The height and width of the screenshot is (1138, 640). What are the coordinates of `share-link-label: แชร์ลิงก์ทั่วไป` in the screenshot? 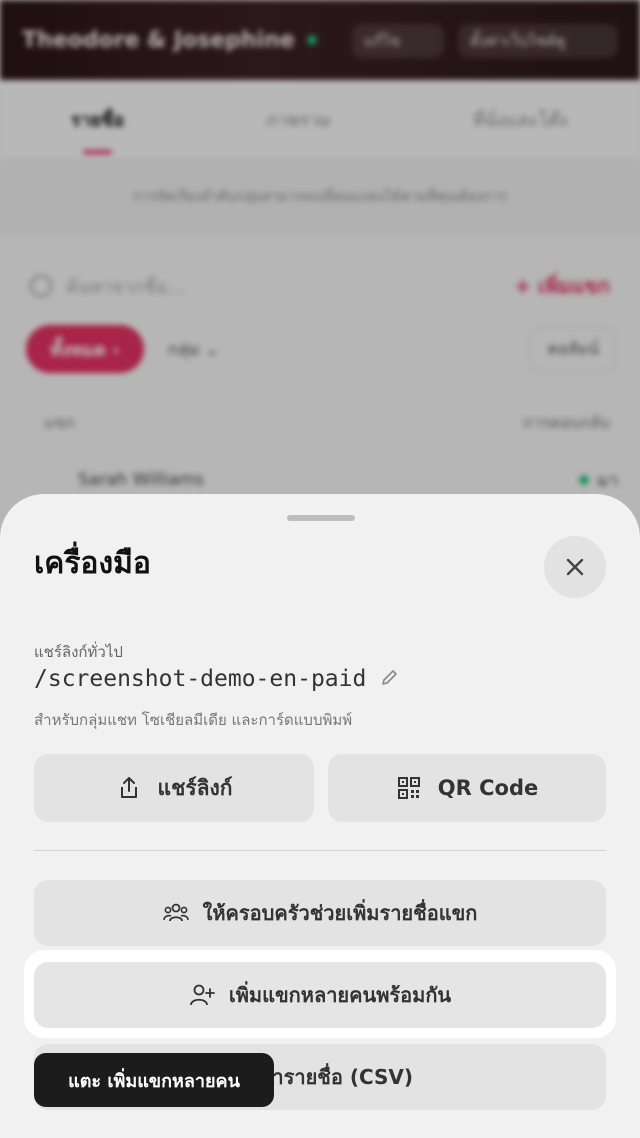 It's located at (78, 652).